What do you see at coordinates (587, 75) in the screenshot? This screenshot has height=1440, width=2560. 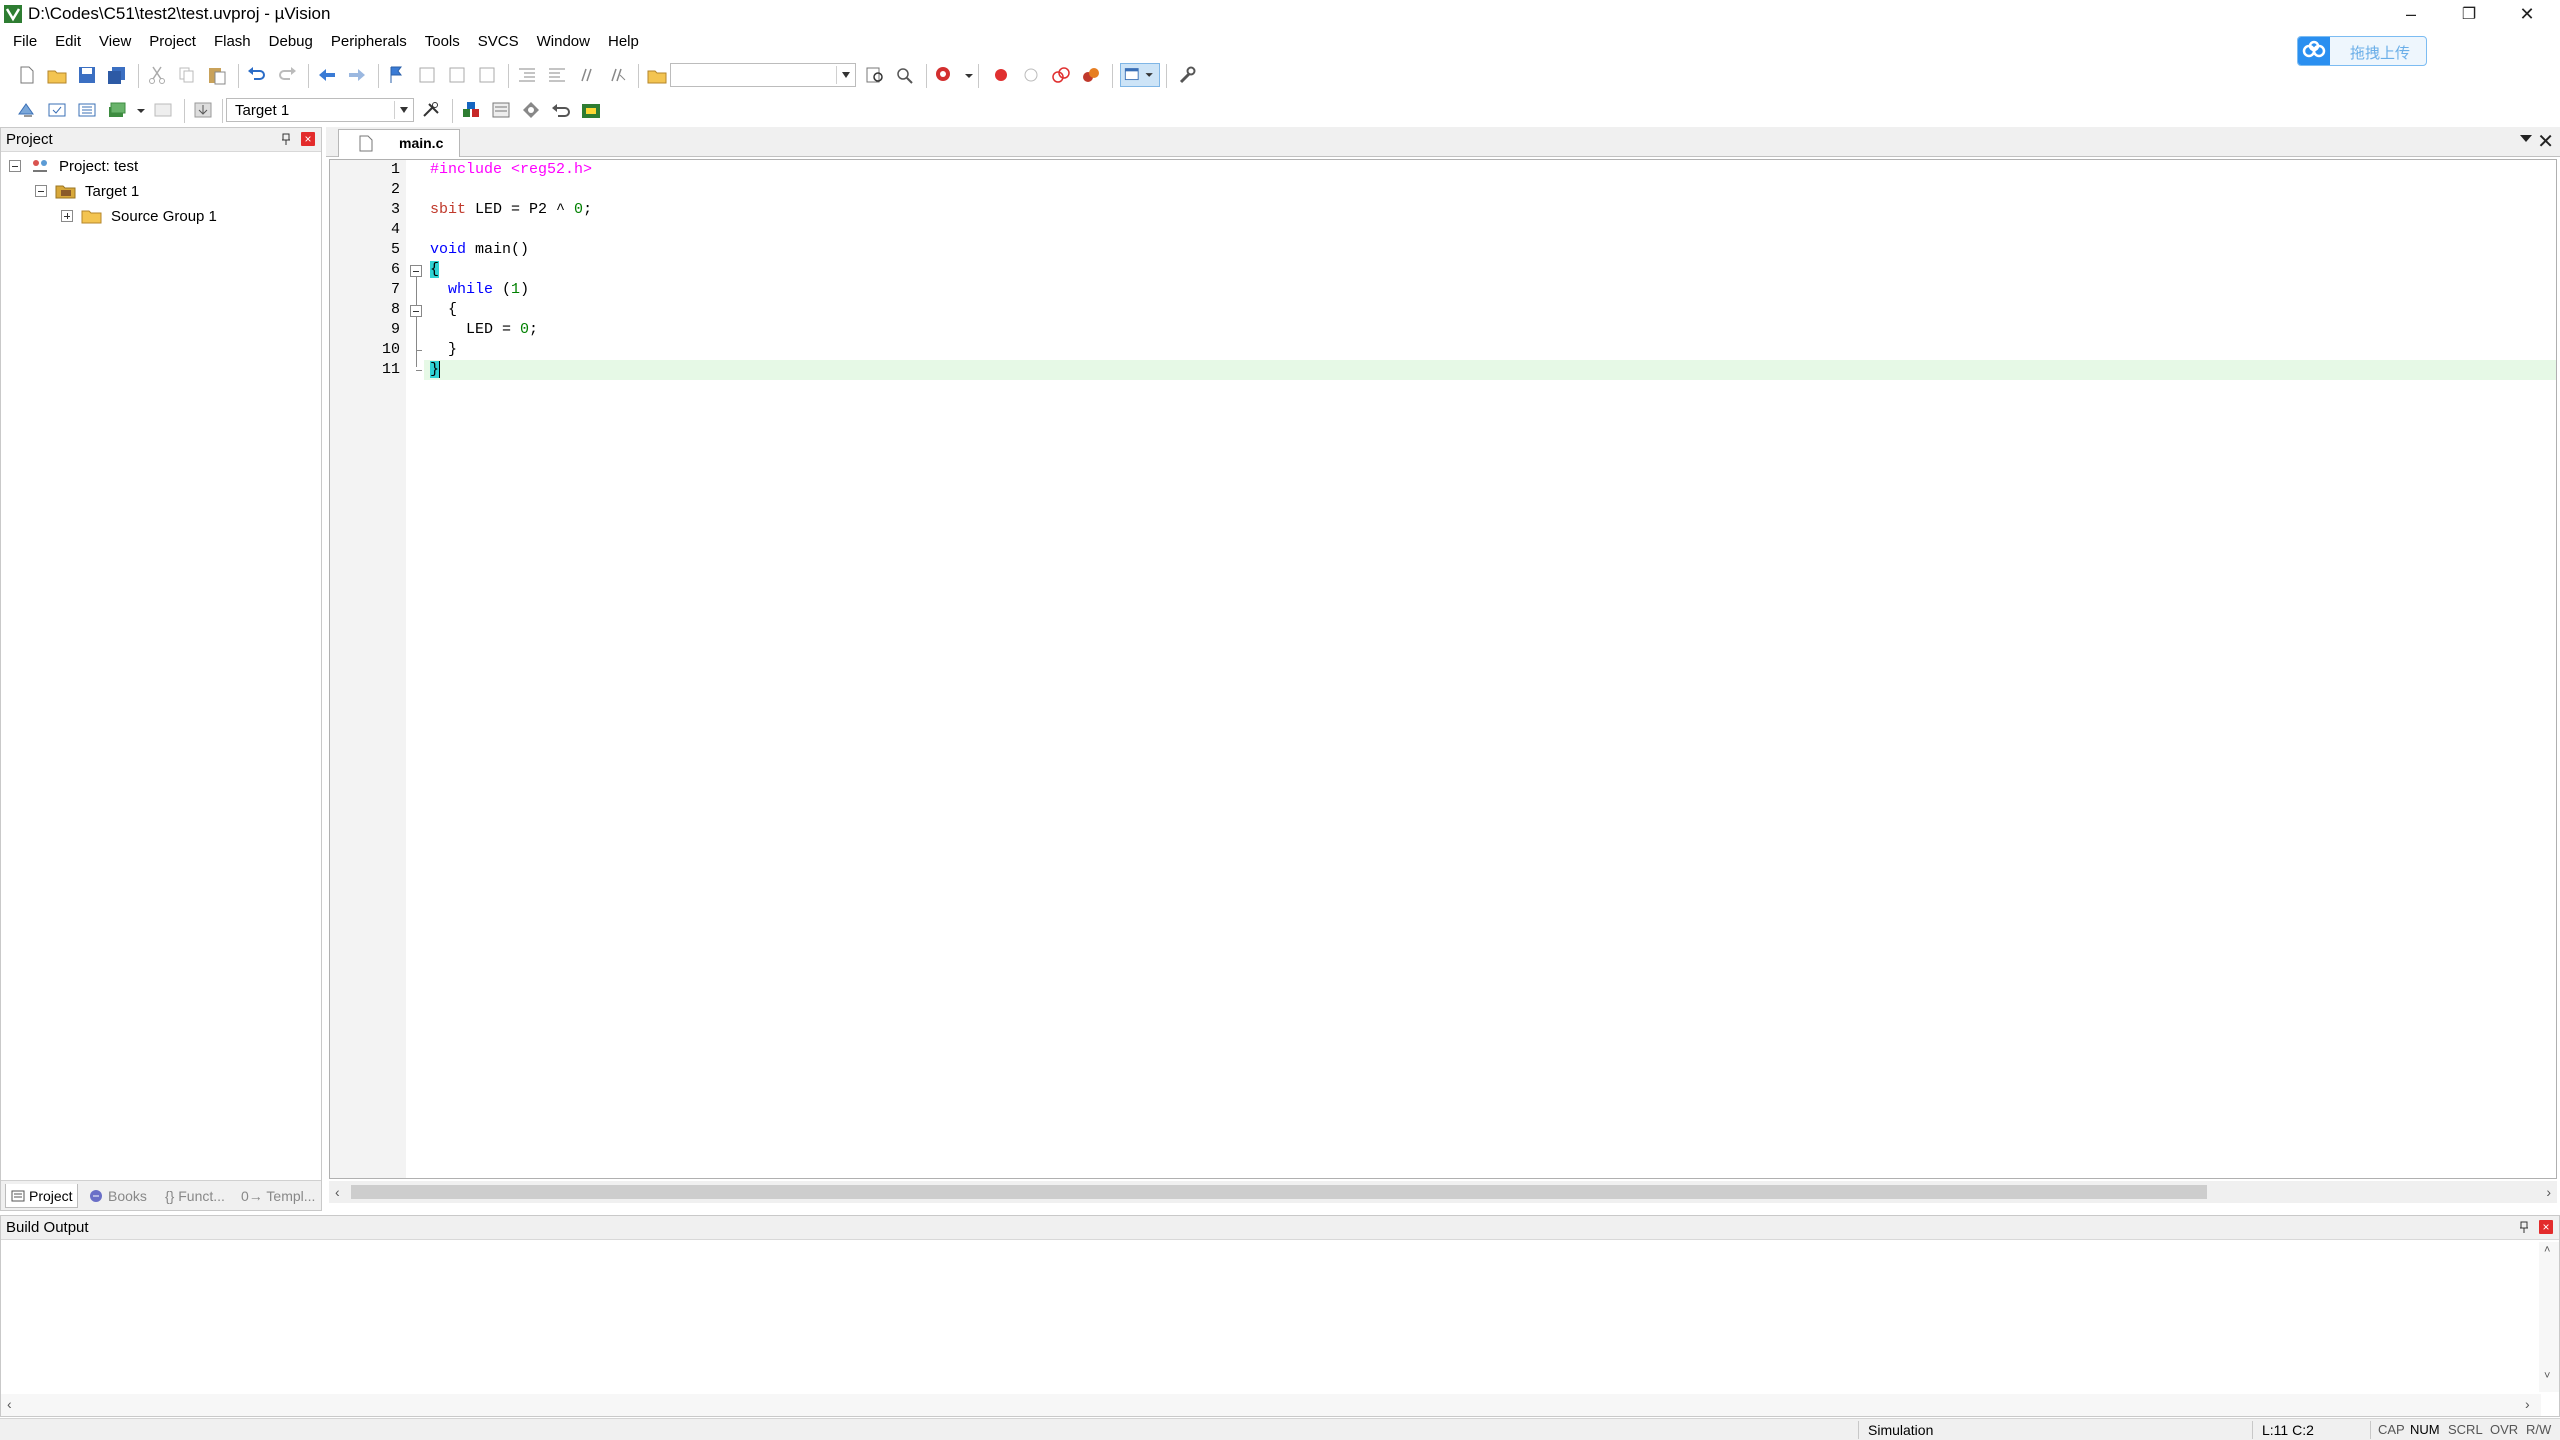 I see `comment-icon` at bounding box center [587, 75].